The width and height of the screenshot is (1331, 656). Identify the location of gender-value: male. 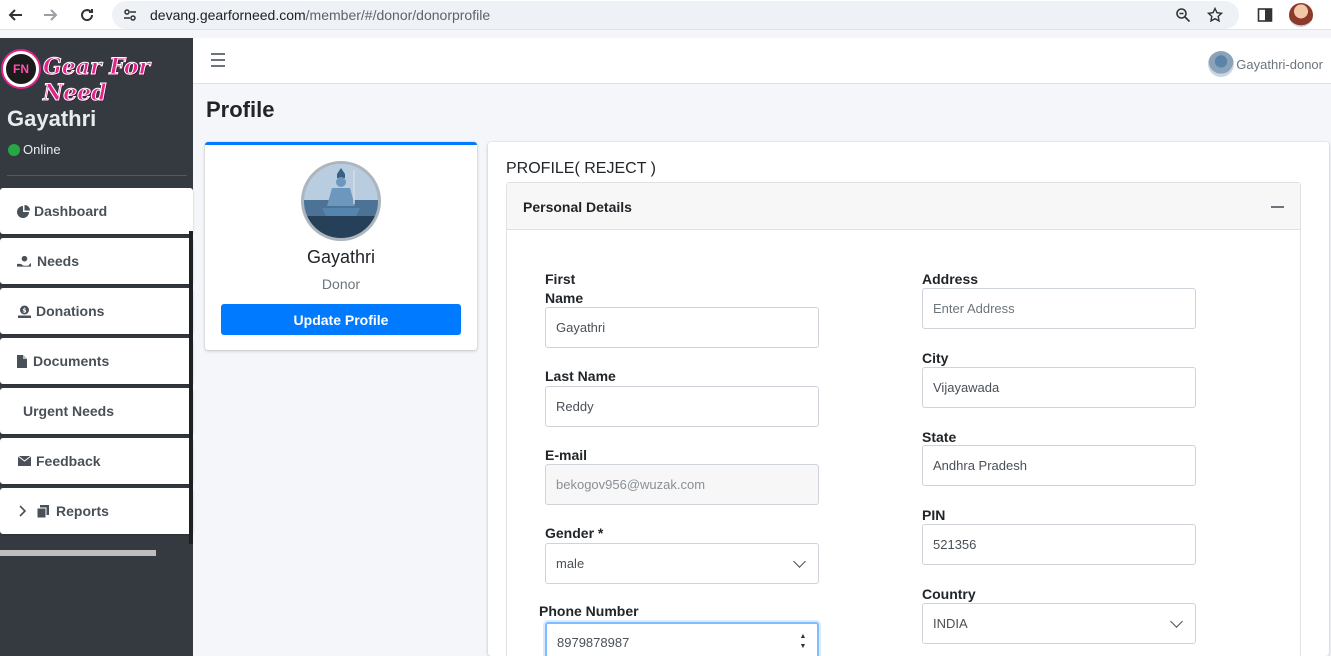
(570, 563).